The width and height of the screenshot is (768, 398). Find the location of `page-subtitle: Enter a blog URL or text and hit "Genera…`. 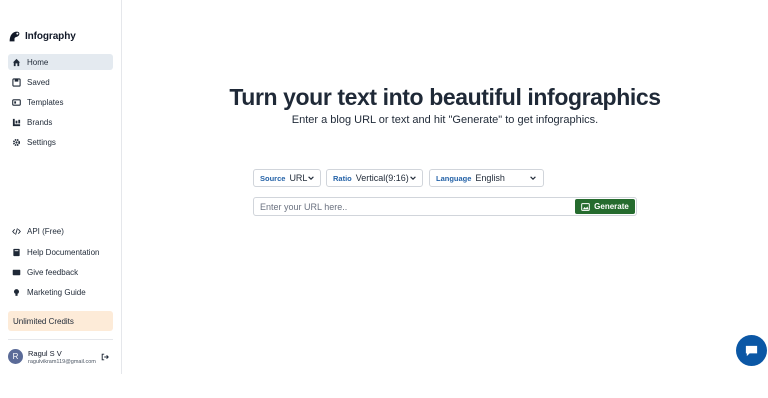

page-subtitle: Enter a blog URL or text and hit "Genera… is located at coordinates (445, 120).